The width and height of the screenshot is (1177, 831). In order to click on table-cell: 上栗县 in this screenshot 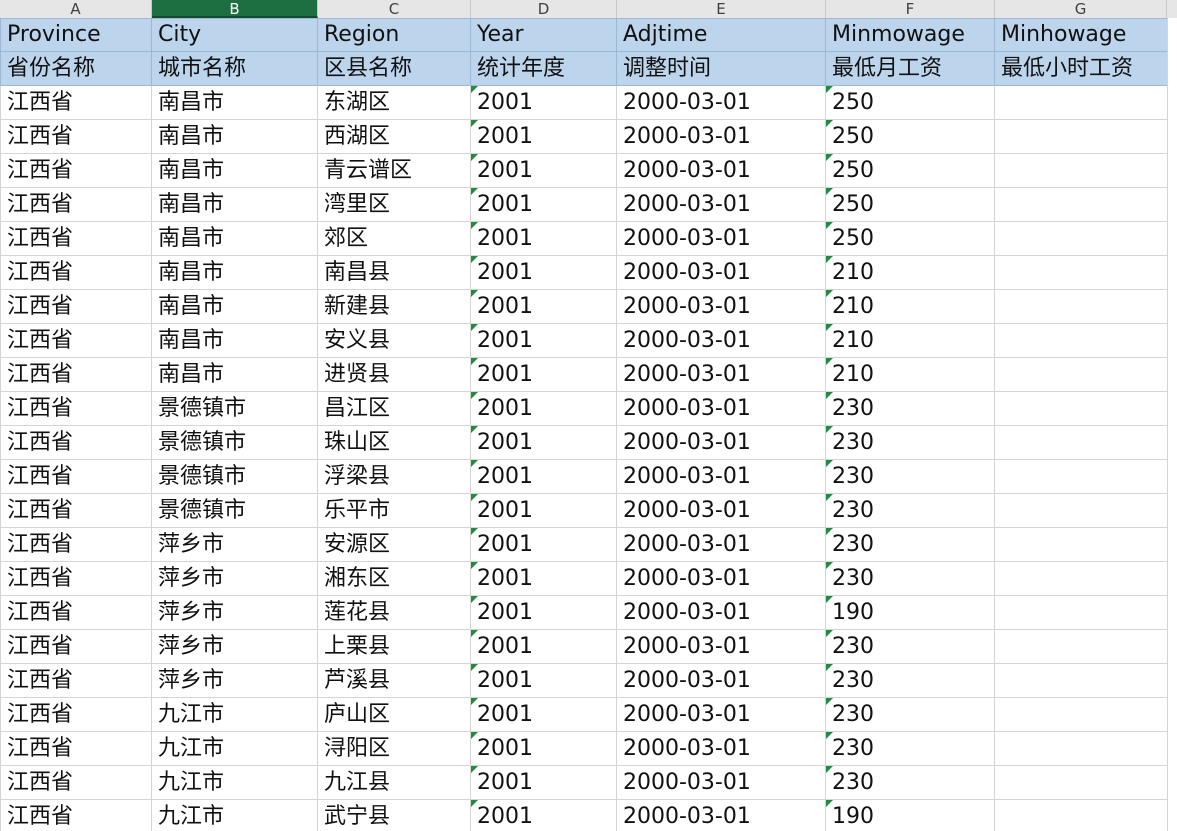, I will do `click(394, 646)`.